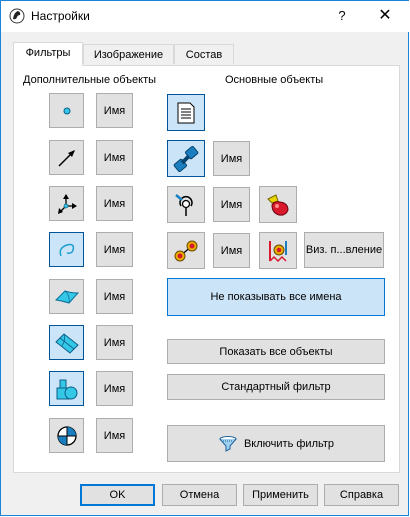 Image resolution: width=410 pixels, height=517 pixels. I want to click on name-button-parts: Имя, so click(231, 158).